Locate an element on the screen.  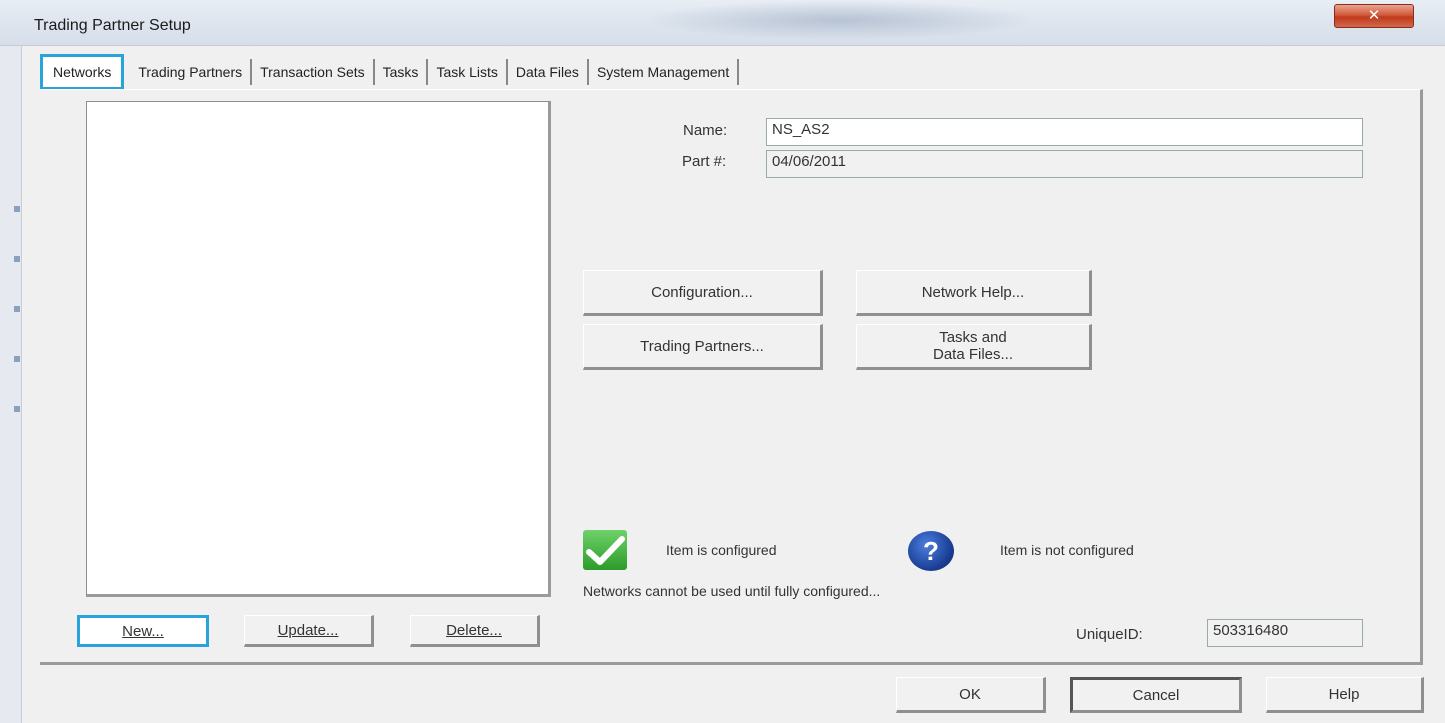
checkmark-icon is located at coordinates (605, 550).